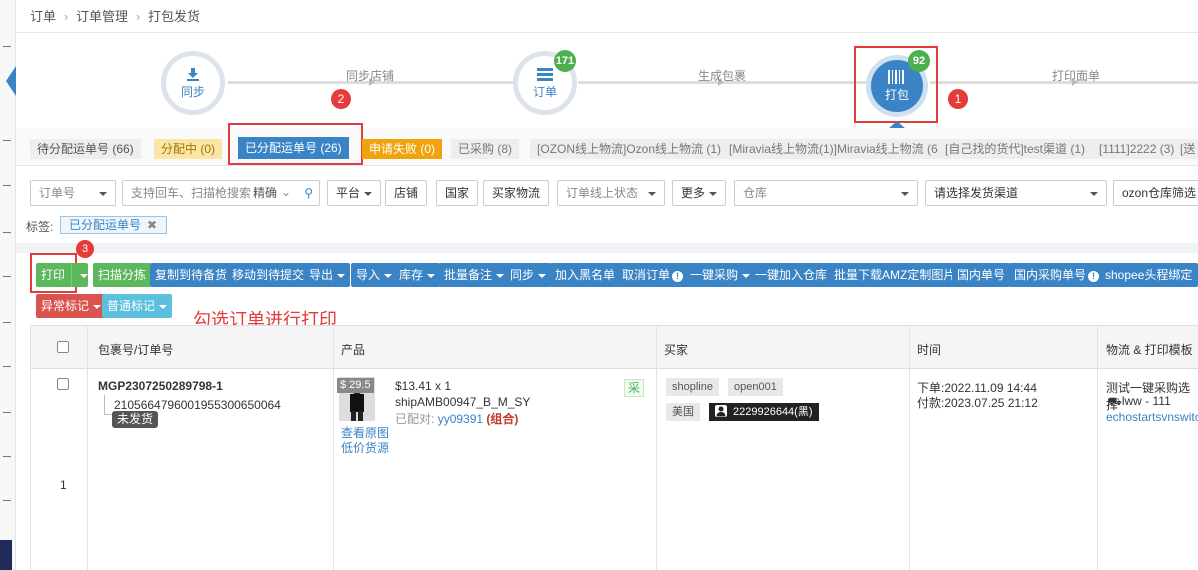 Image resolution: width=1198 pixels, height=570 pixels. I want to click on close-icon: ✖, so click(152, 225).